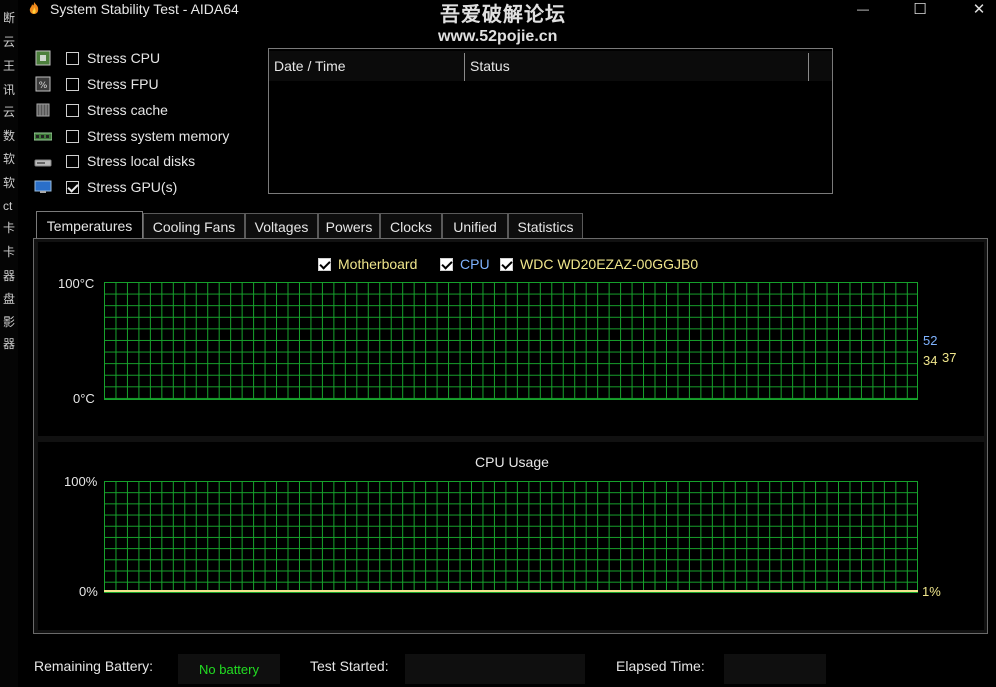 The width and height of the screenshot is (996, 687). What do you see at coordinates (366, 66) in the screenshot?
I see `column-header-datetime: Date / Time` at bounding box center [366, 66].